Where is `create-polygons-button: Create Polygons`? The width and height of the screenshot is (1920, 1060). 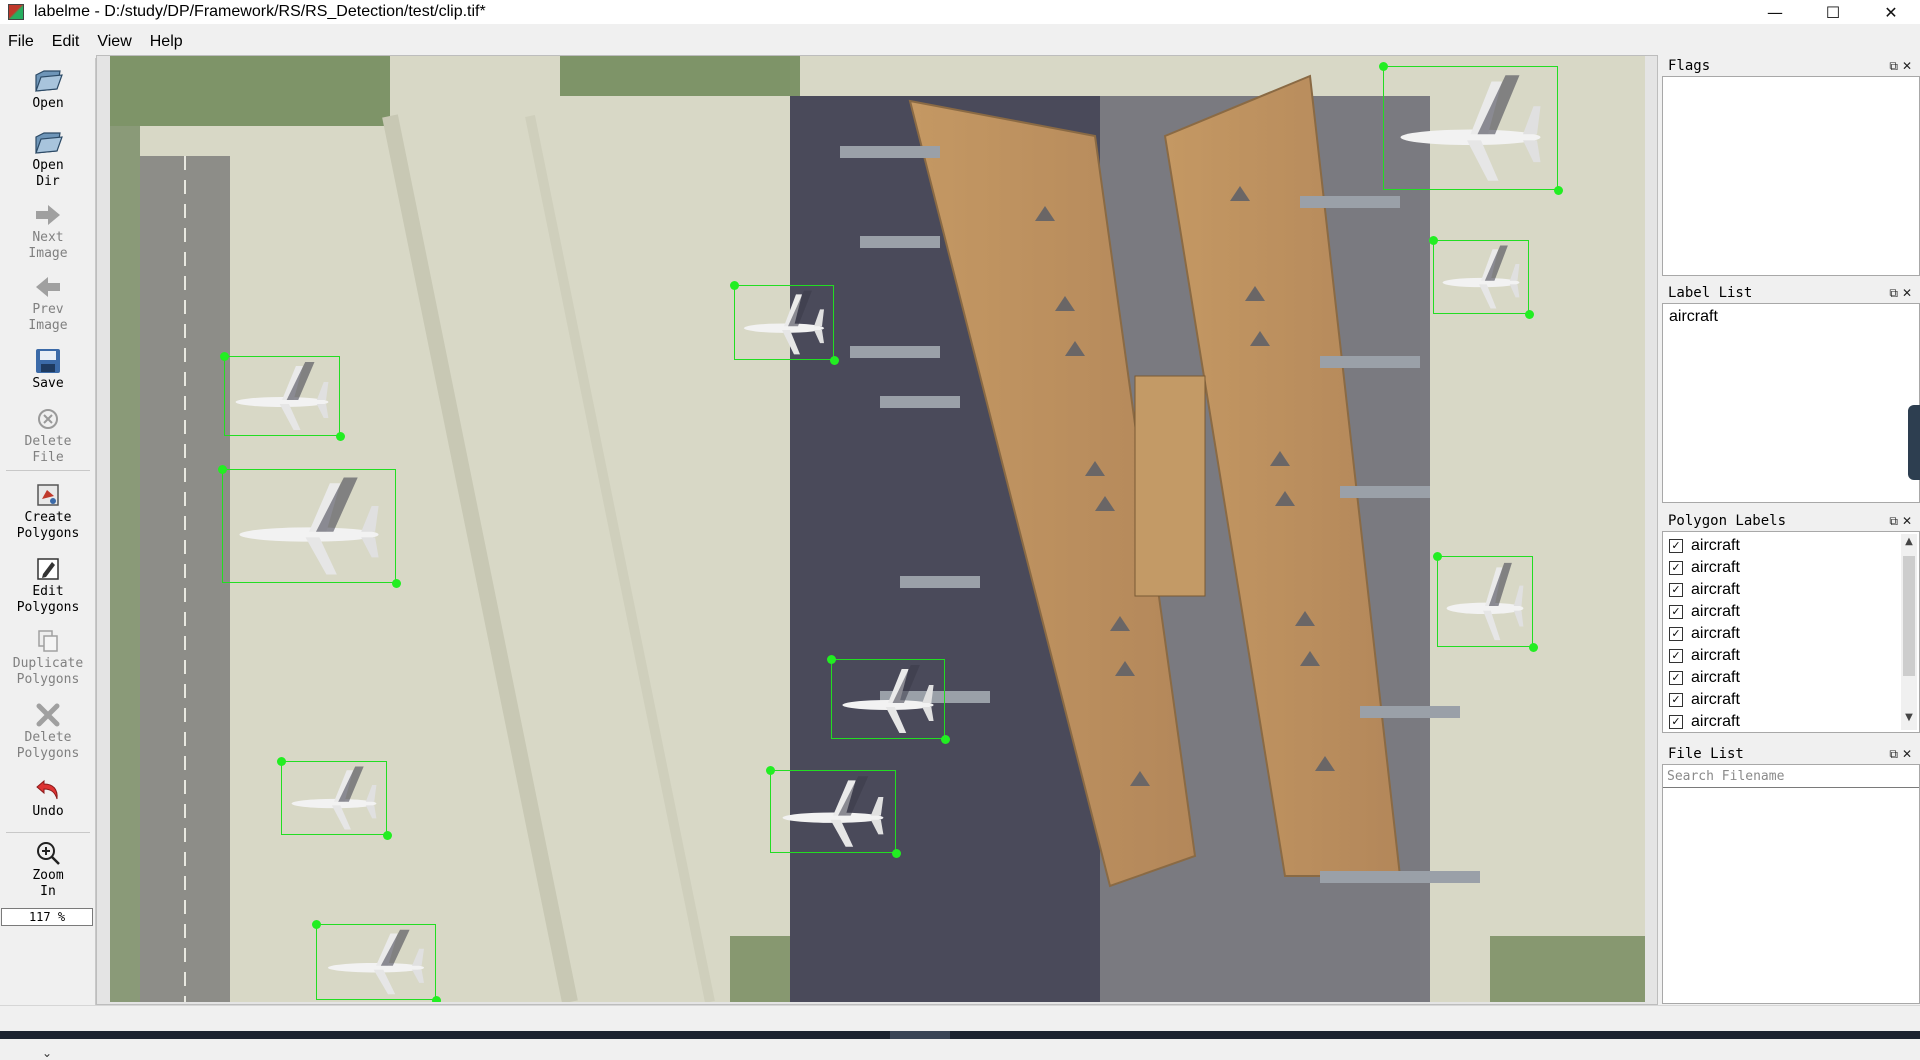
create-polygons-button: Create Polygons is located at coordinates (48, 511).